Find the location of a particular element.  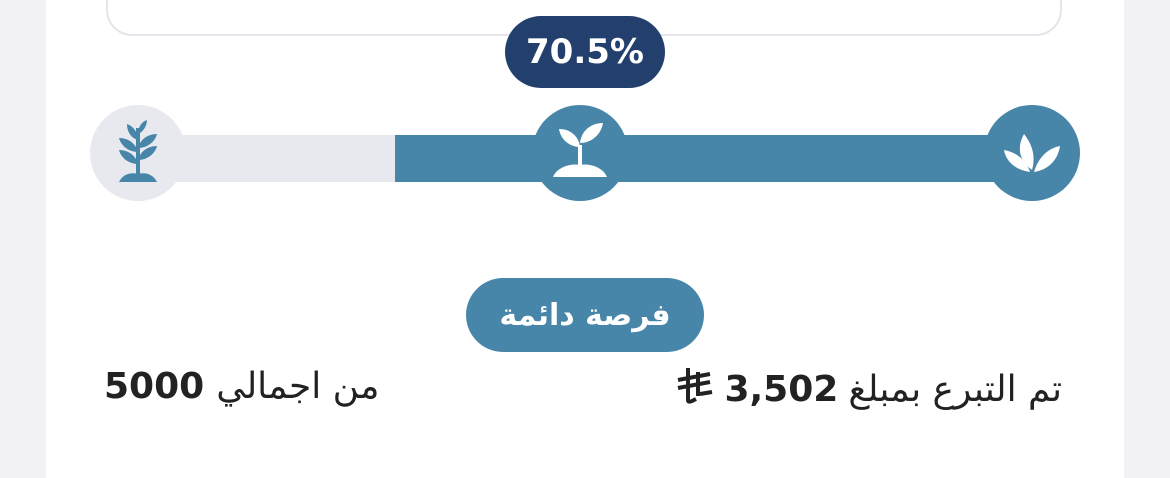

plant-icon is located at coordinates (138, 153).